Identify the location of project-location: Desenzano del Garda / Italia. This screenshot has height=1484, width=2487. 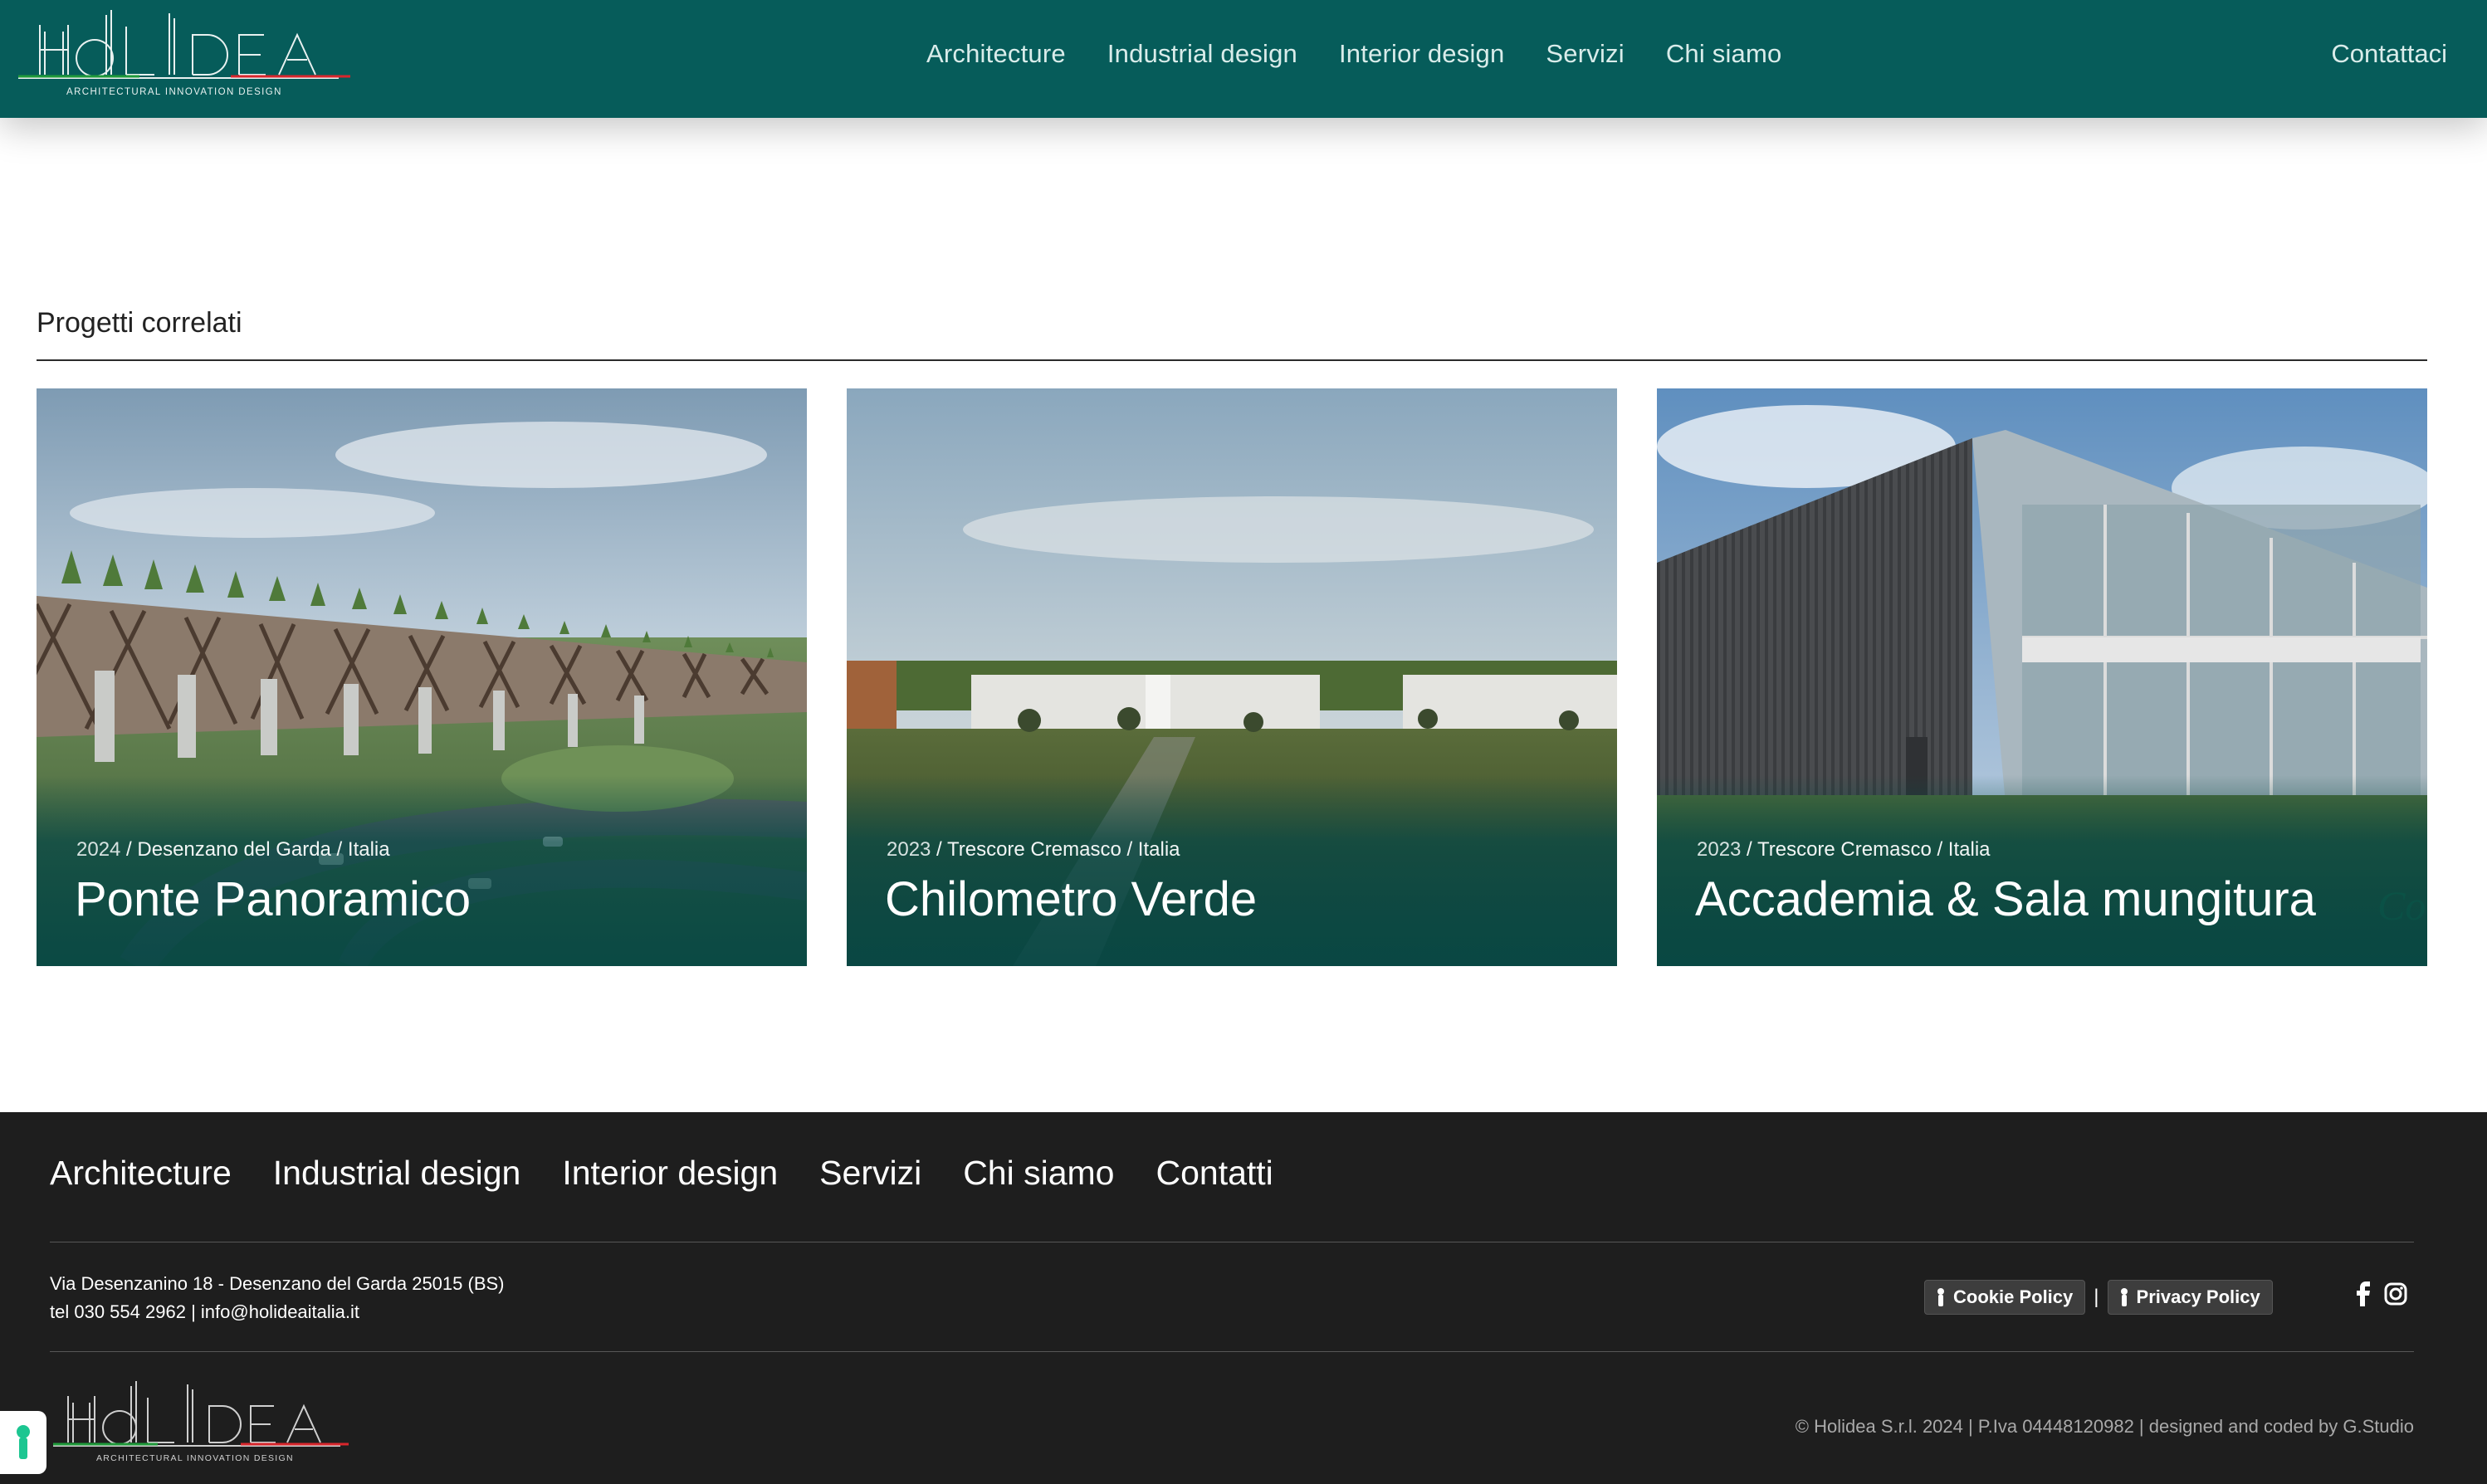
(263, 849).